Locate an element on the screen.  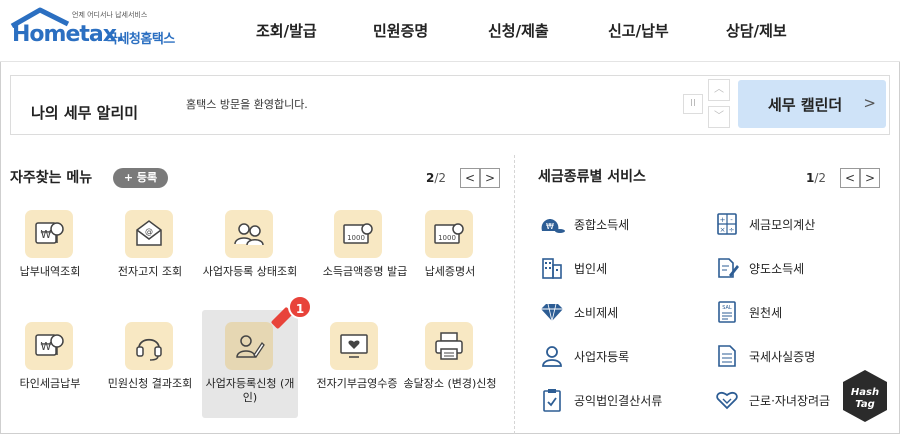
menu-label: 납세증명서 is located at coordinates (450, 271).